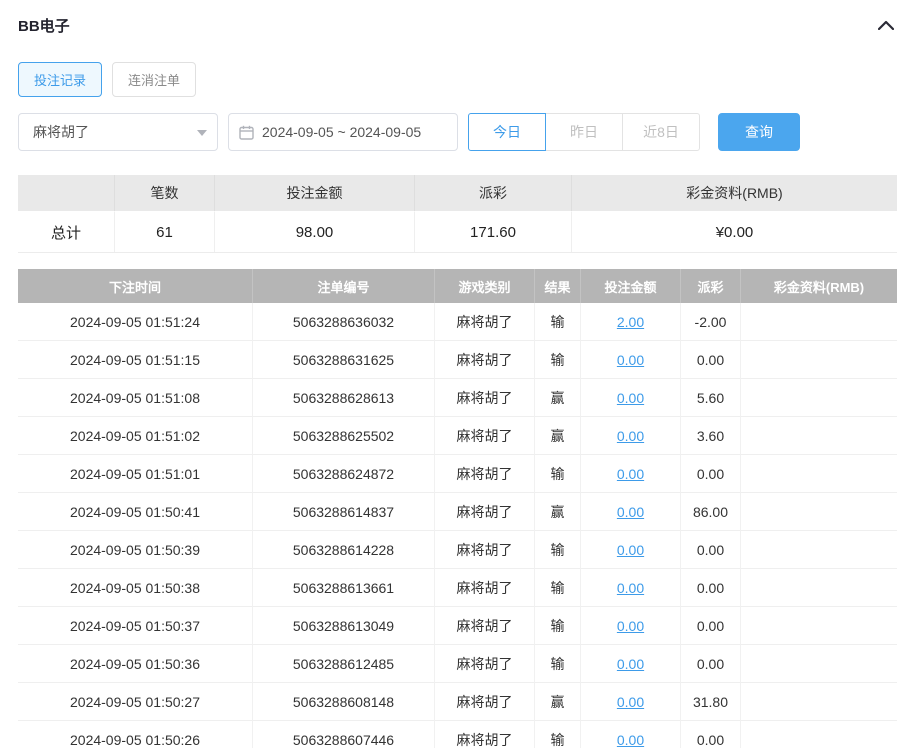 The width and height of the screenshot is (915, 748). I want to click on summary-total-row: 总计 61 98.00 171.60 ¥0.00, so click(457, 231).